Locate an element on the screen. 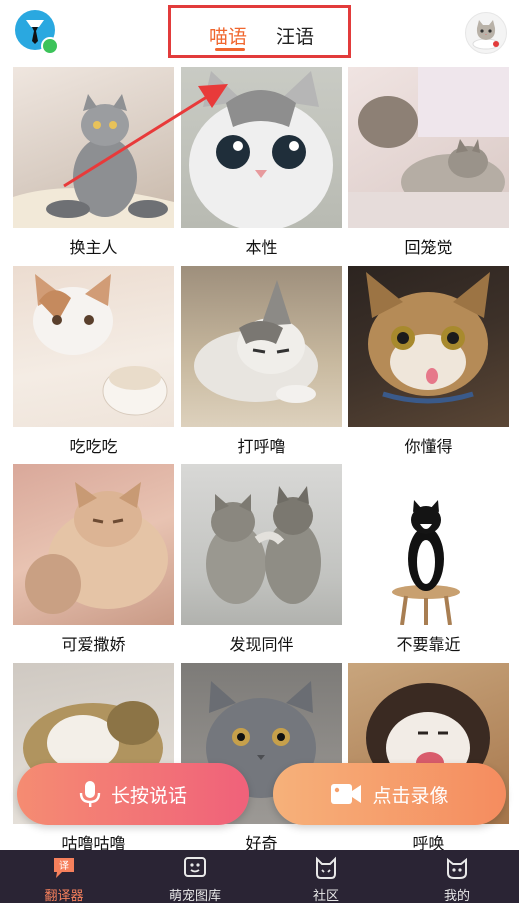 This screenshot has height=904, width=519. tab-woof: 汪语 is located at coordinates (295, 35).